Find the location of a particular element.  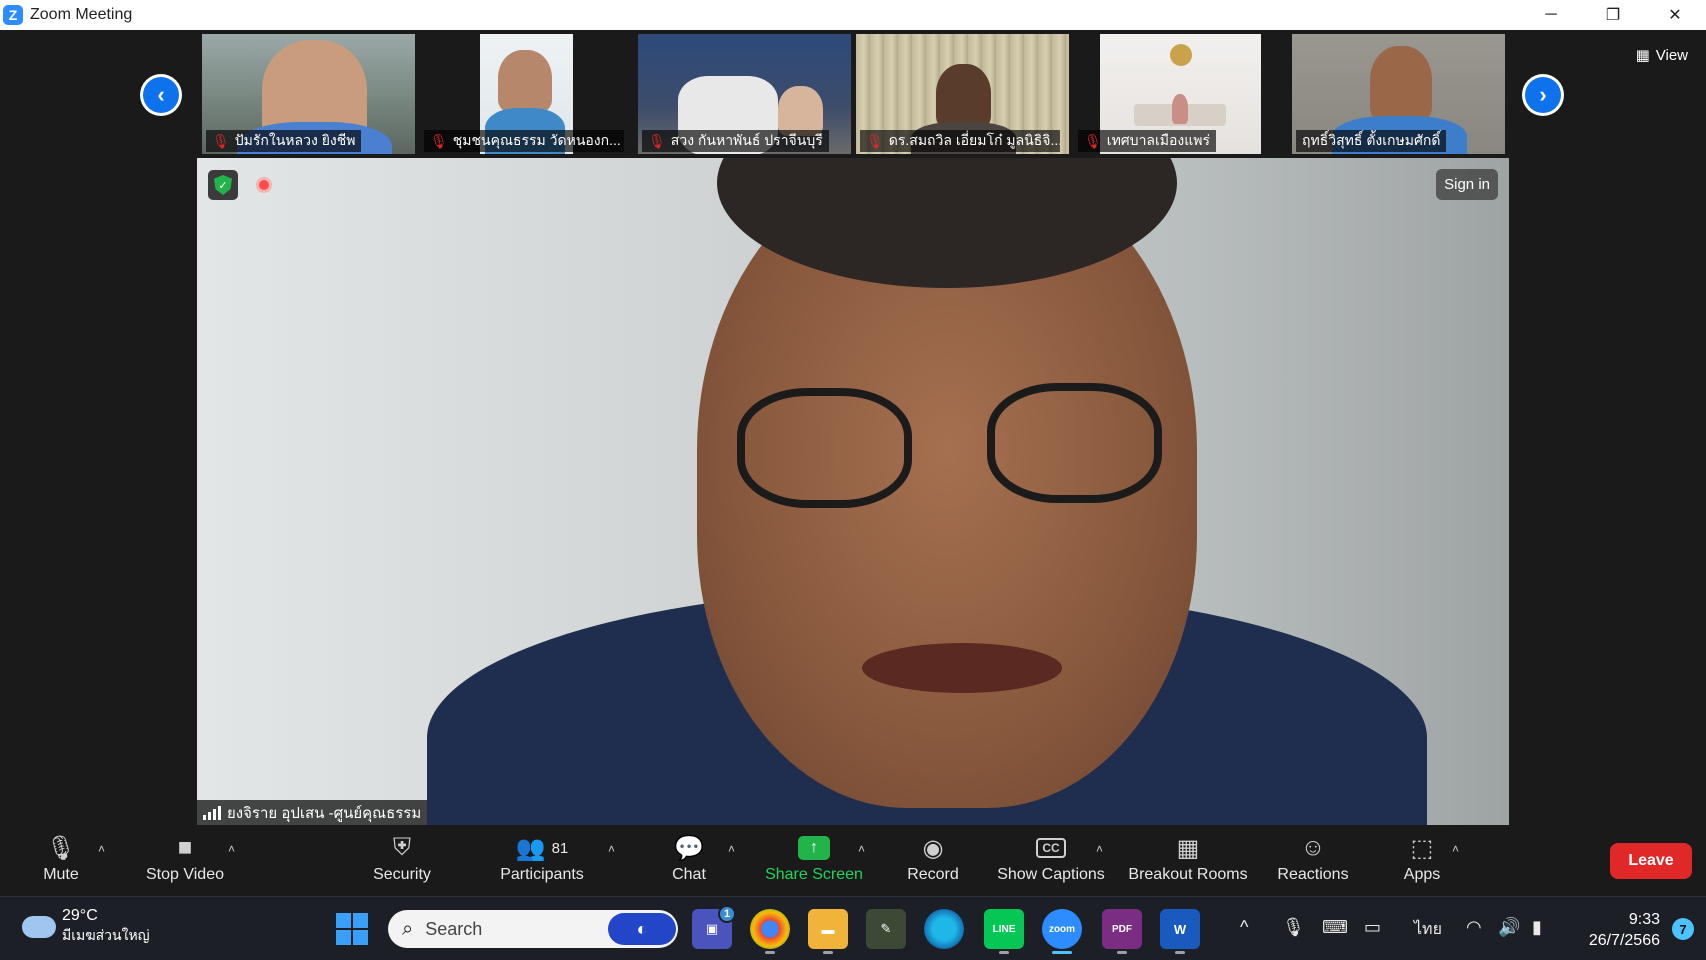

edge-app-icon is located at coordinates (944, 929).